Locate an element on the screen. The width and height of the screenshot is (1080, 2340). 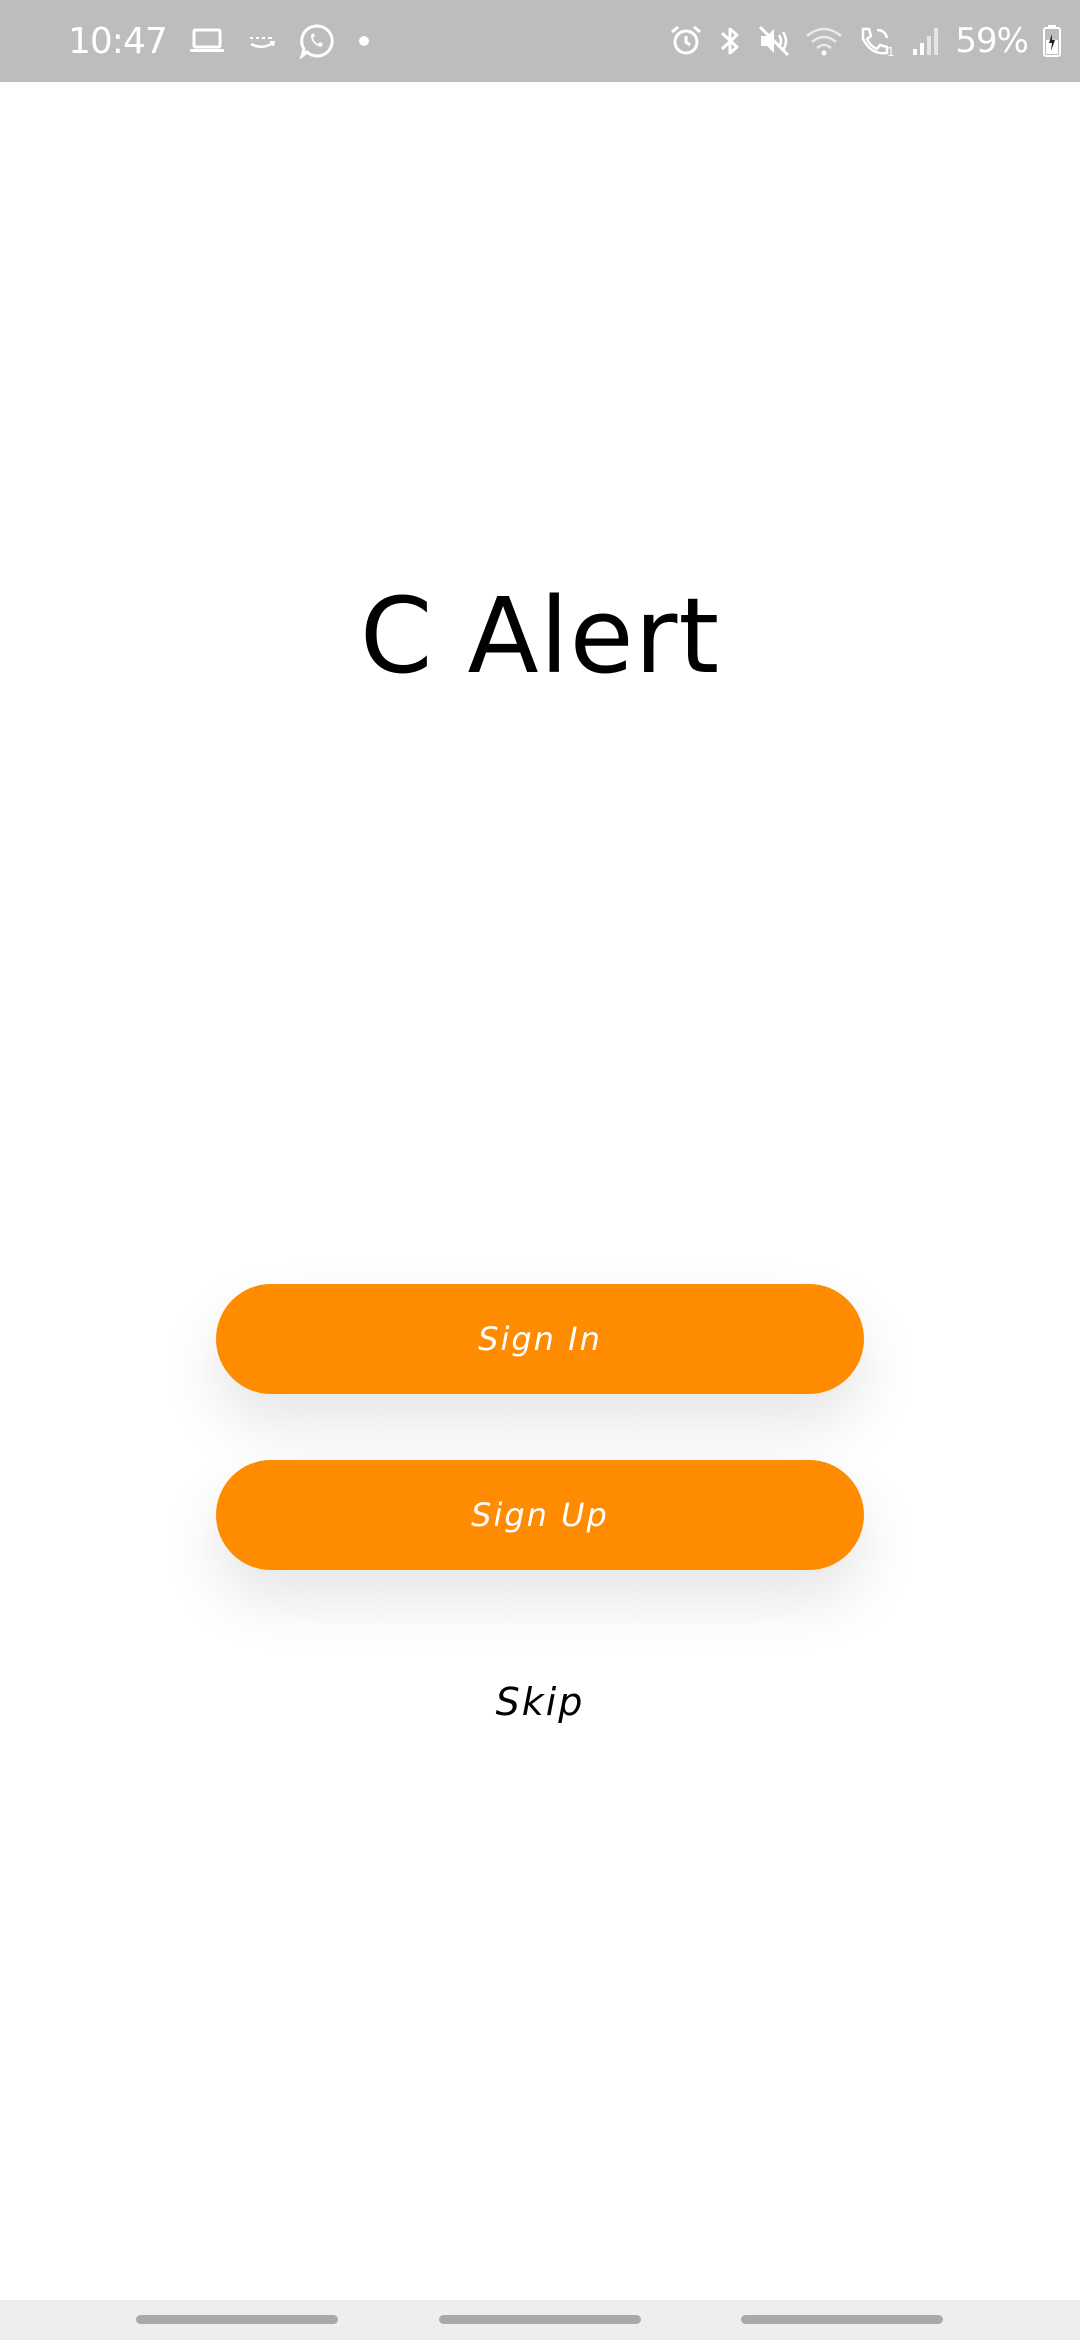
gesture-nav-bar is located at coordinates (540, 2320).